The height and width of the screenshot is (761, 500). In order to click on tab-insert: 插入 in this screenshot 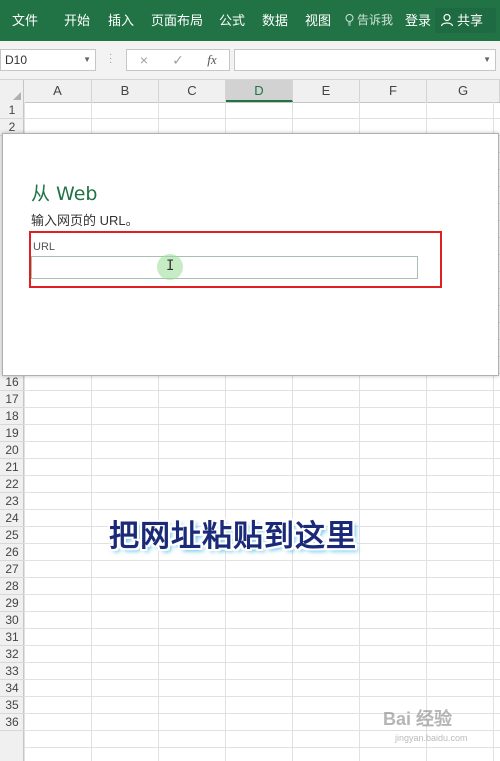, I will do `click(121, 20)`.